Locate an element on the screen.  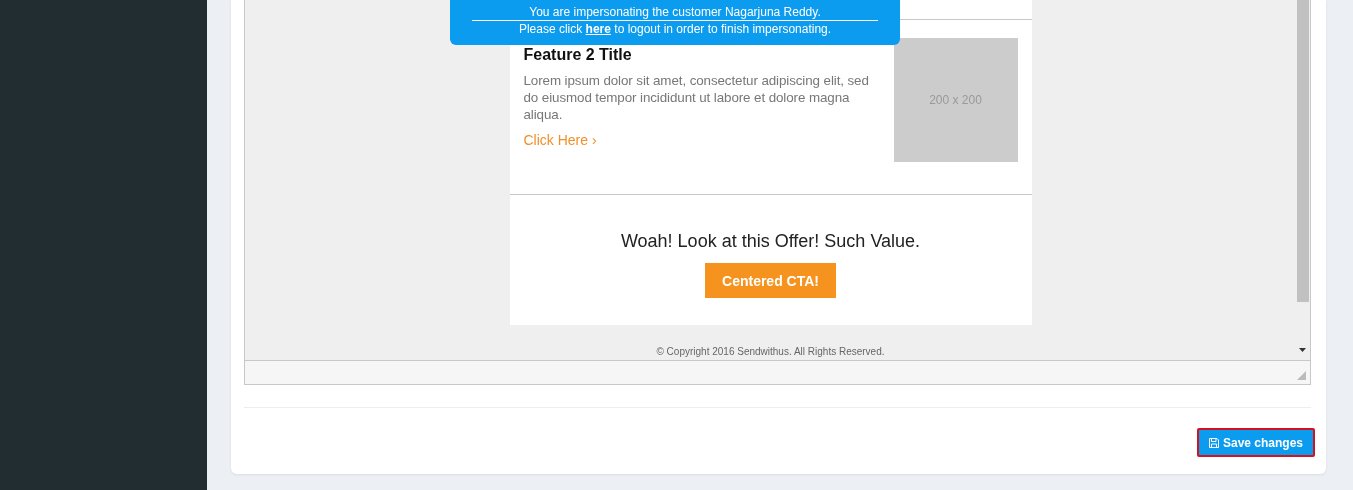
click-here-link: Click Here › is located at coordinates (560, 140).